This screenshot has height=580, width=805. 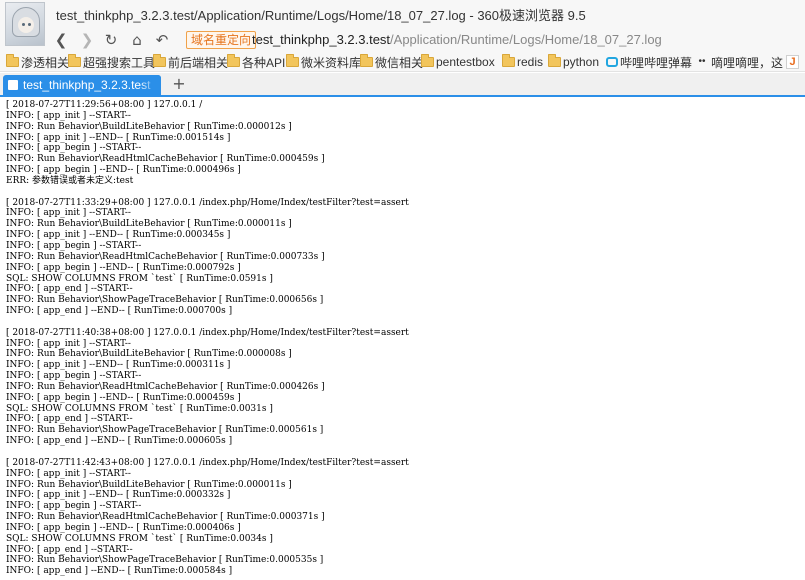 I want to click on bookmark-folder: 微米资料库, so click(x=323, y=62).